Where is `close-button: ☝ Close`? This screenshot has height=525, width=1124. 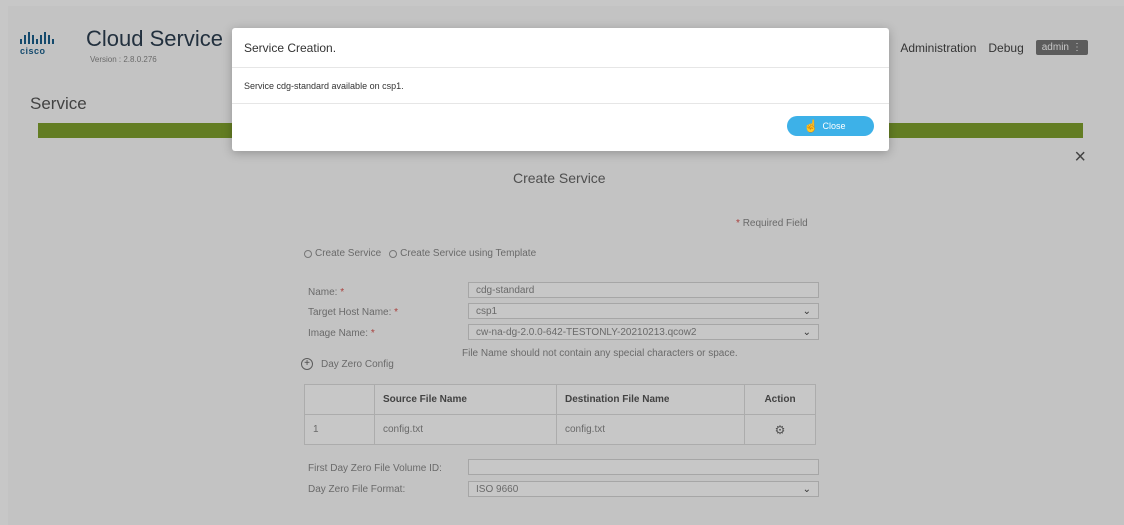
close-button: ☝ Close is located at coordinates (830, 126).